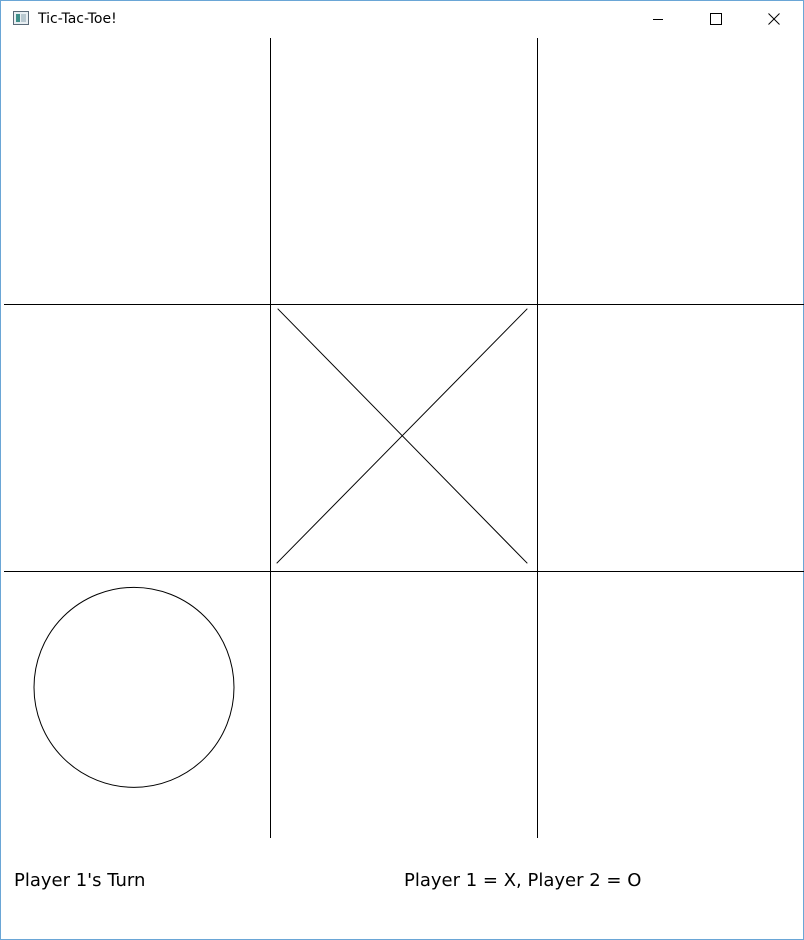 The height and width of the screenshot is (940, 804). I want to click on app-window-icon, so click(21, 18).